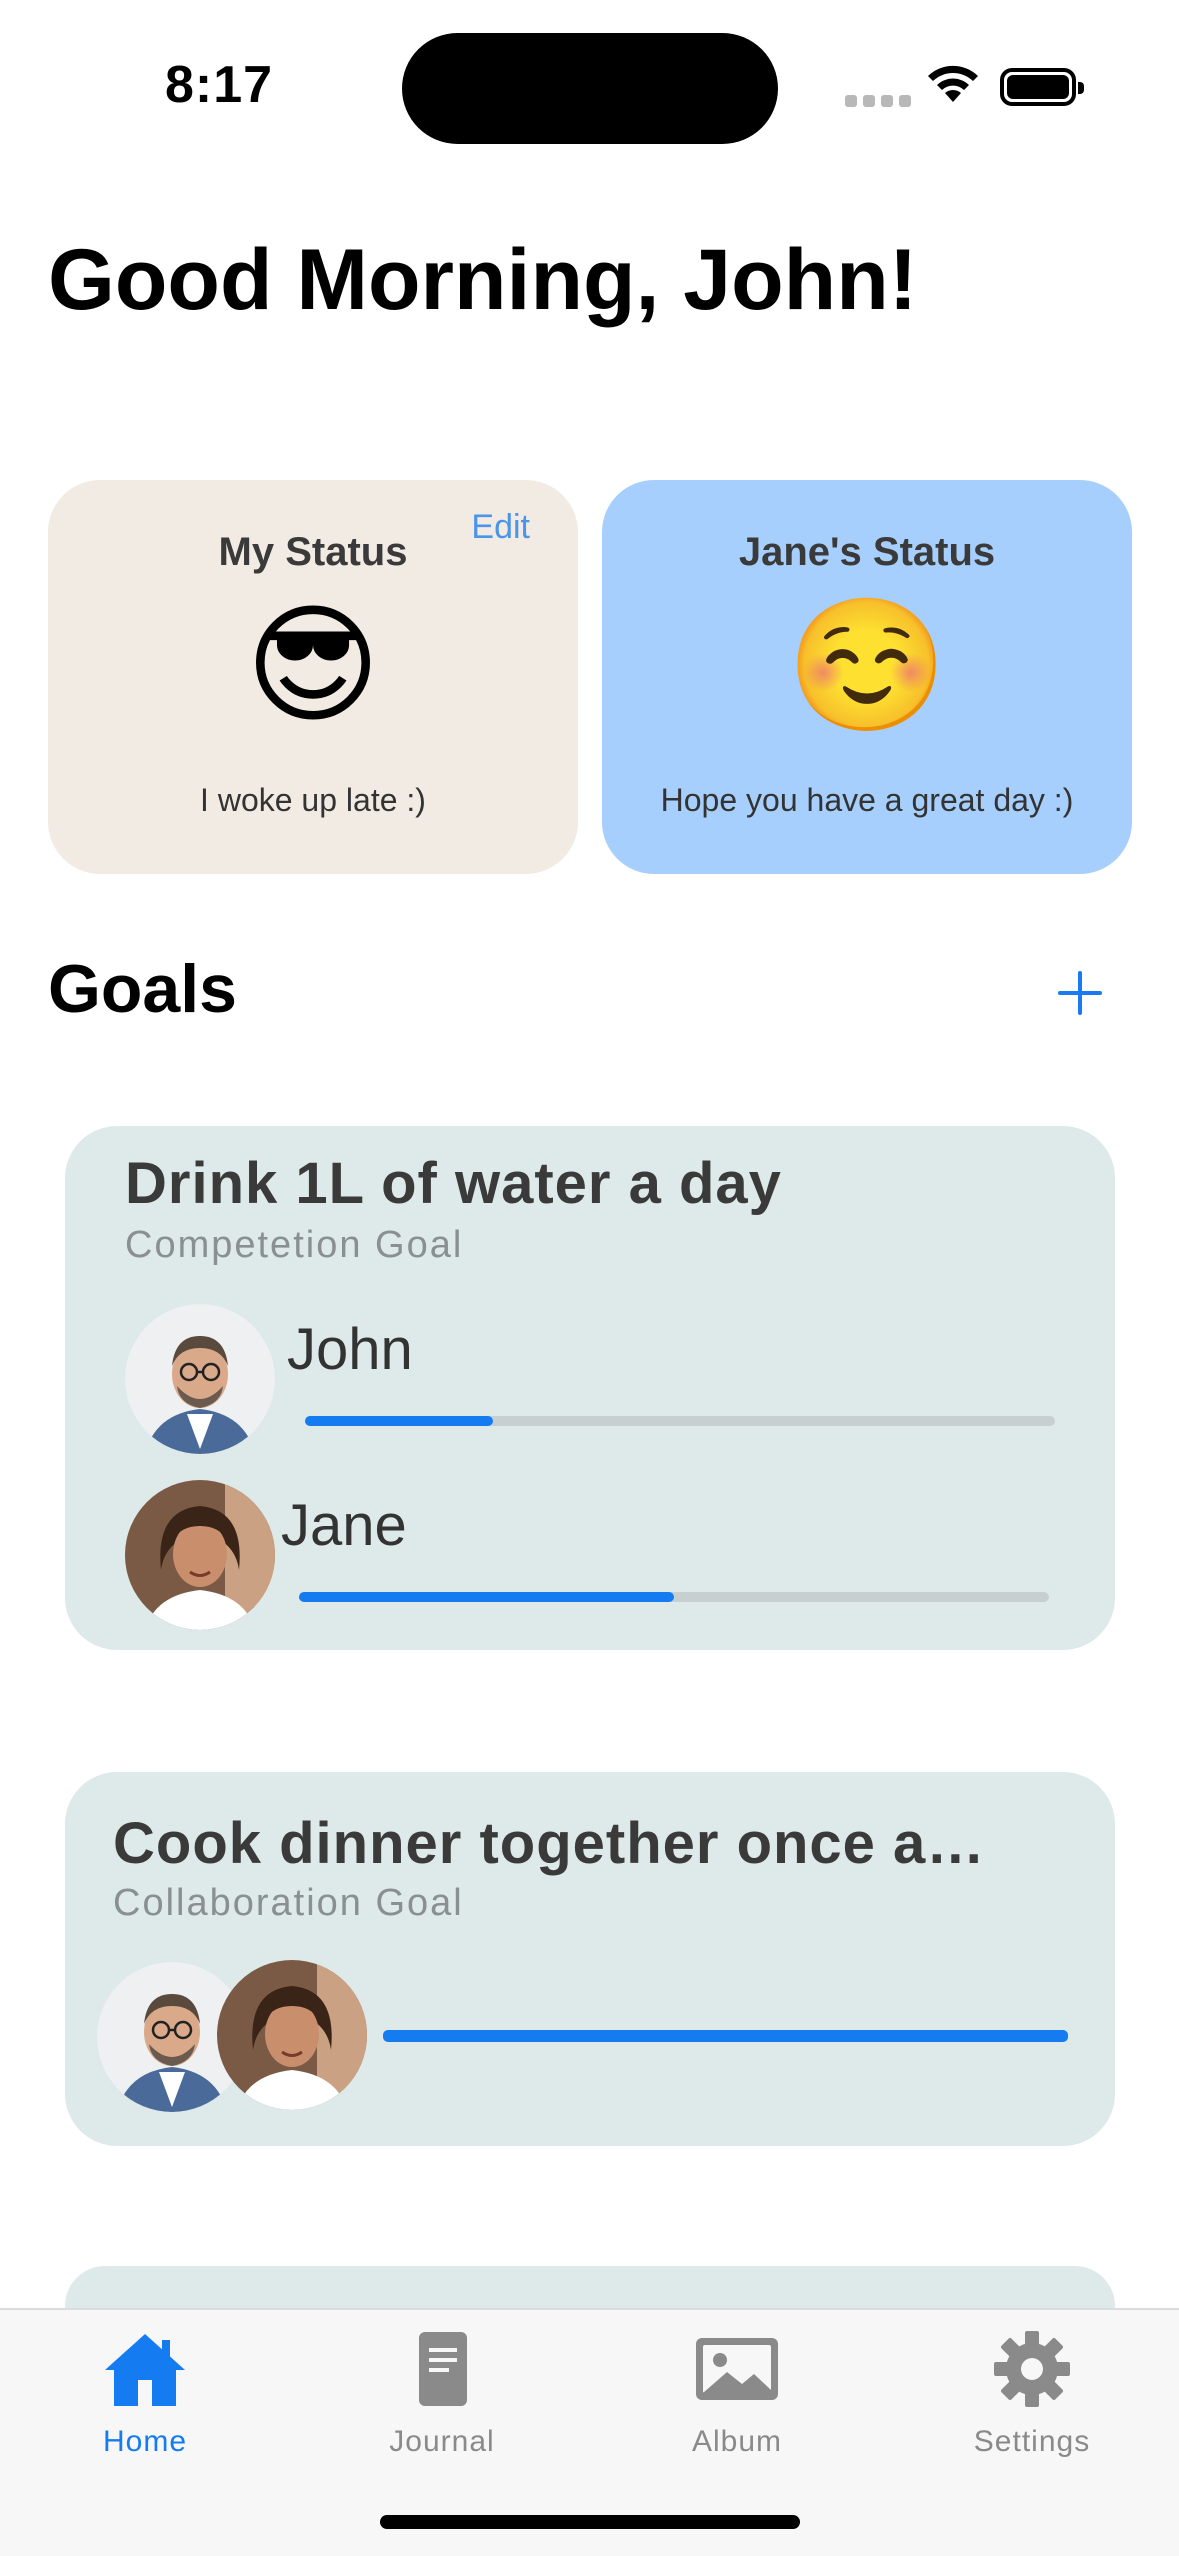 This screenshot has width=1179, height=2556. What do you see at coordinates (200, 1379) in the screenshot?
I see `avatar-john` at bounding box center [200, 1379].